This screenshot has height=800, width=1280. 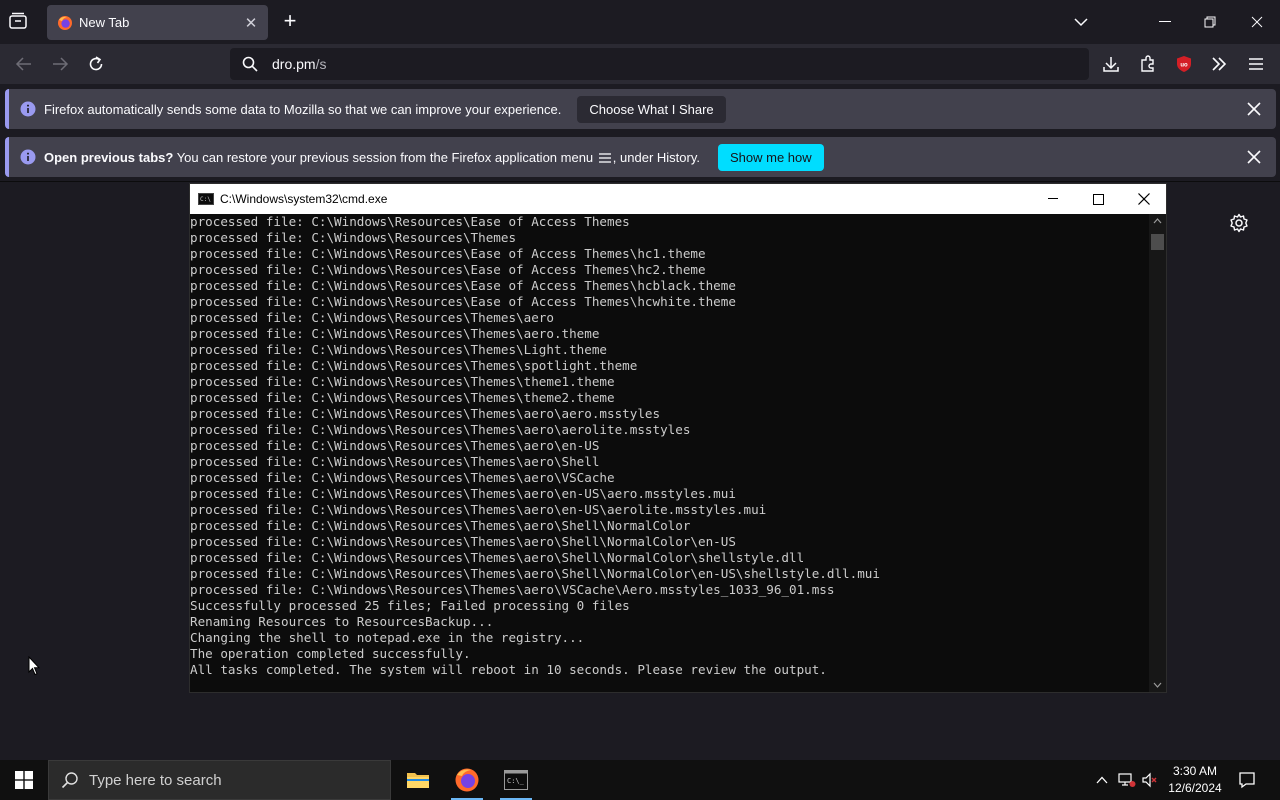 I want to click on puzzle-icon, so click(x=1147, y=63).